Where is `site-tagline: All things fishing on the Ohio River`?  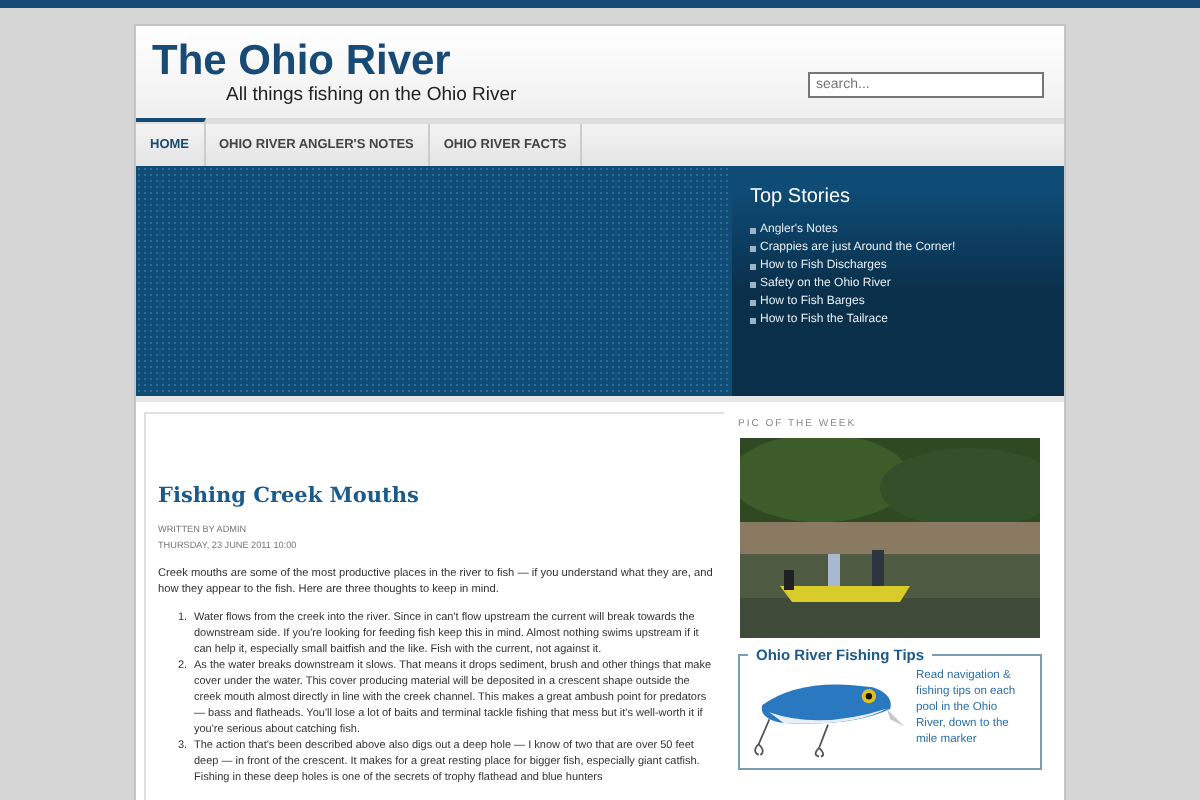
site-tagline: All things fishing on the Ohio River is located at coordinates (371, 95).